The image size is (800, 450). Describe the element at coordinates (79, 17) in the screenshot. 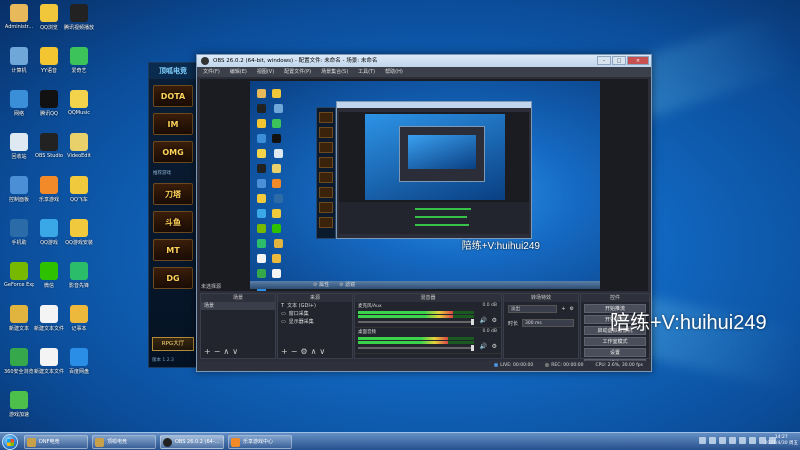

I see `desktop-icon: 腾讯视频播放` at that location.